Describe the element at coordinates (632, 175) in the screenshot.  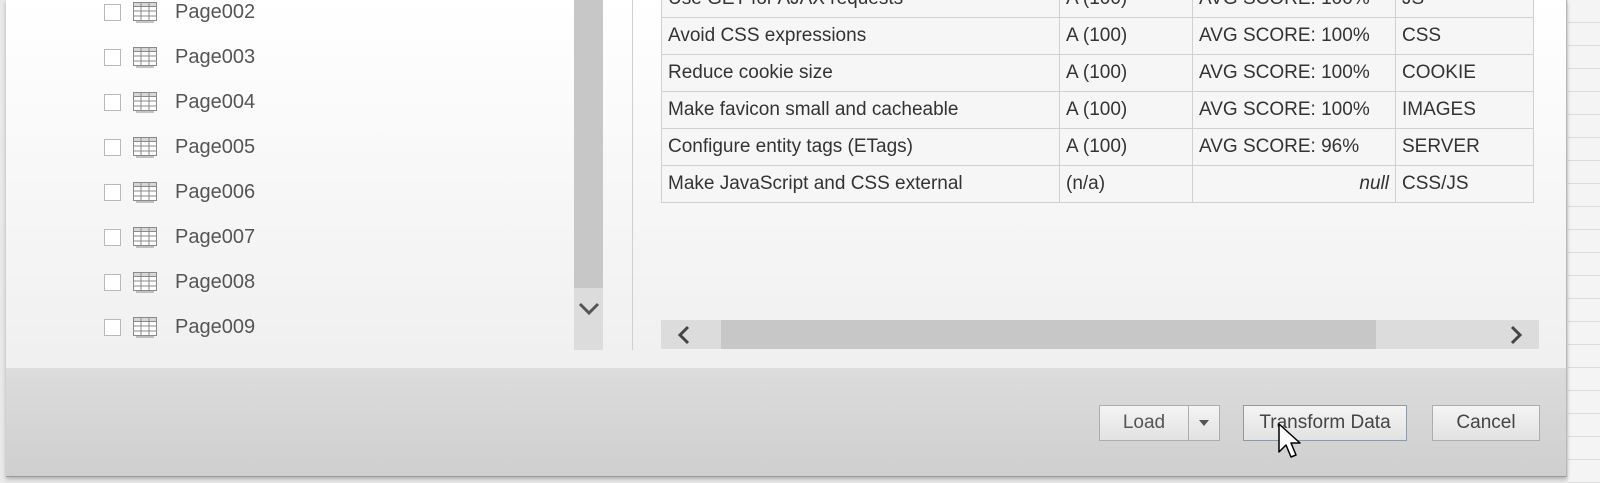
I see `pane-divider` at that location.